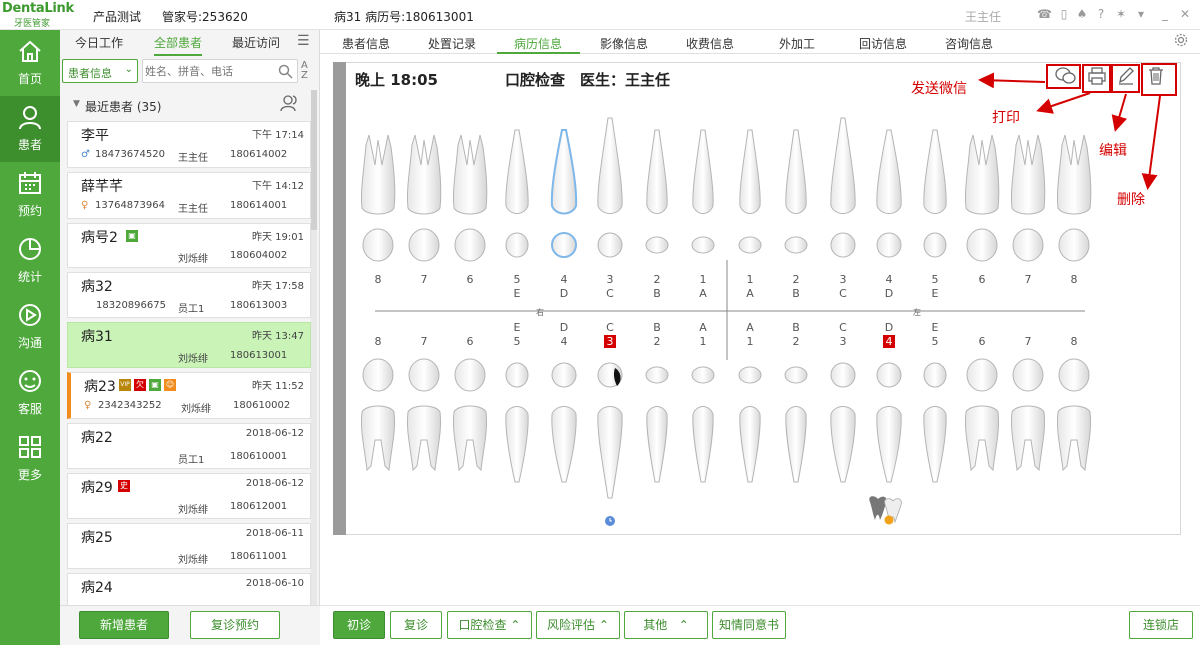 The width and height of the screenshot is (1200, 645). I want to click on add-patient-button: 新增患者, so click(124, 625).